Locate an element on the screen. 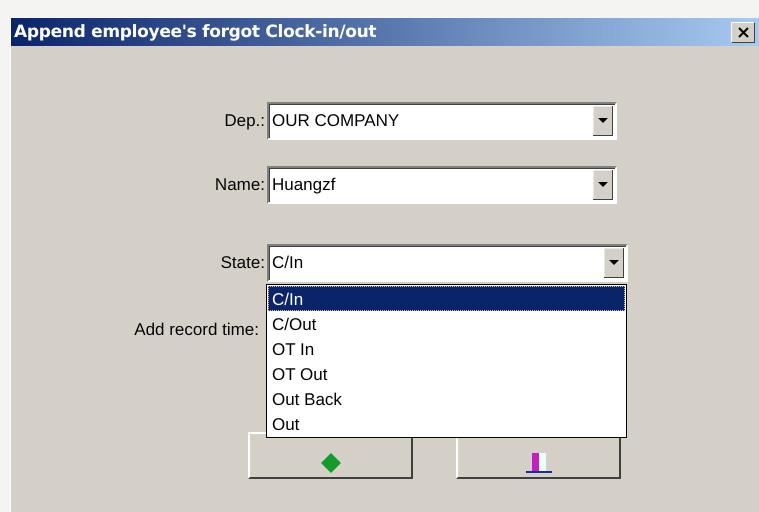 This screenshot has width=759, height=512. field-label: Dep.: is located at coordinates (244, 121).